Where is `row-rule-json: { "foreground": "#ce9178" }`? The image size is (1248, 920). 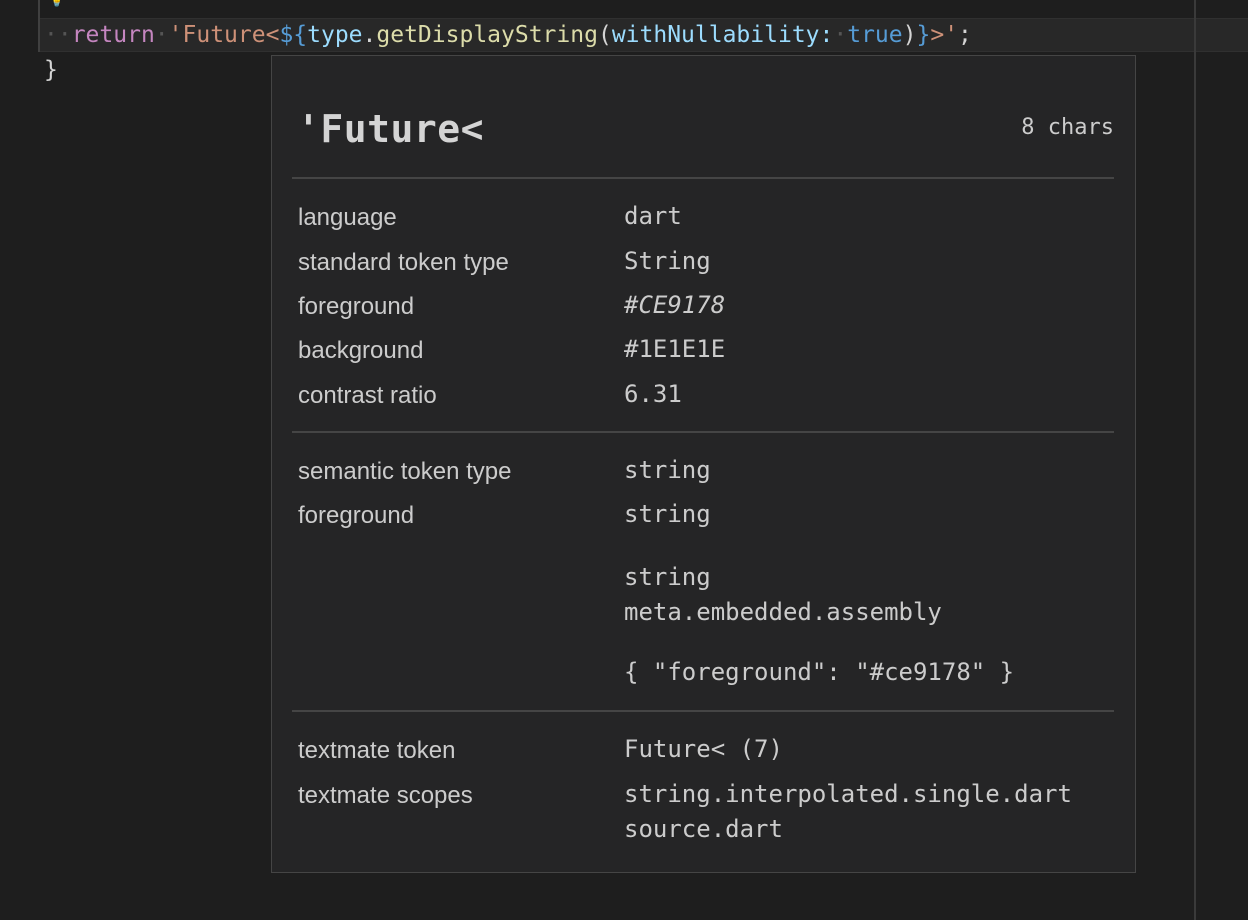 row-rule-json: { "foreground": "#ce9178" } is located at coordinates (708, 674).